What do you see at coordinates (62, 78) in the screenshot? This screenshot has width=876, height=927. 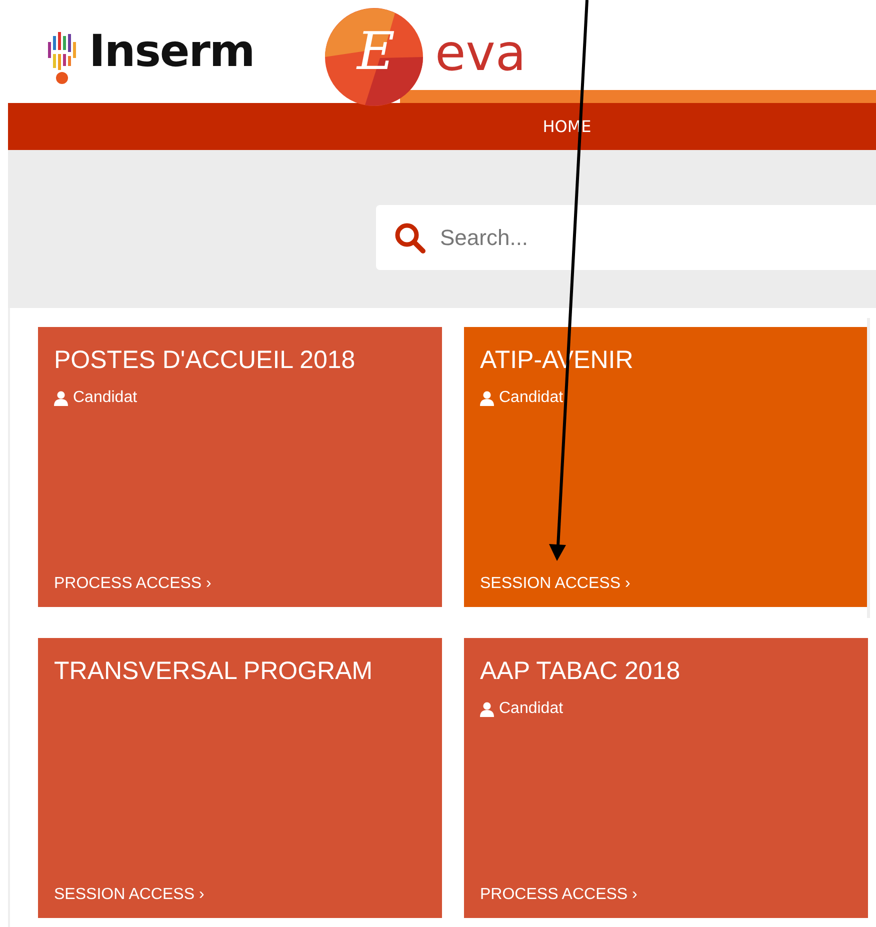 I see `logo-dot-icon` at bounding box center [62, 78].